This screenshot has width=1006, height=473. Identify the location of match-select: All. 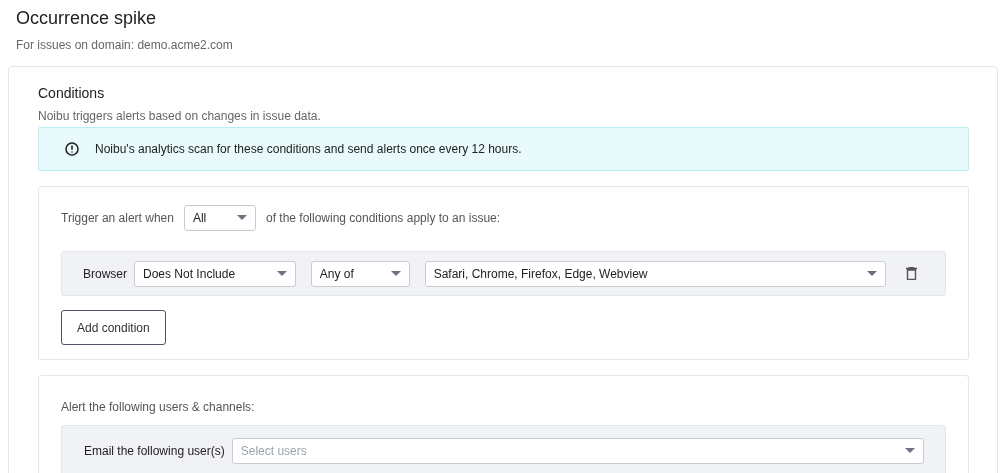
(219, 218).